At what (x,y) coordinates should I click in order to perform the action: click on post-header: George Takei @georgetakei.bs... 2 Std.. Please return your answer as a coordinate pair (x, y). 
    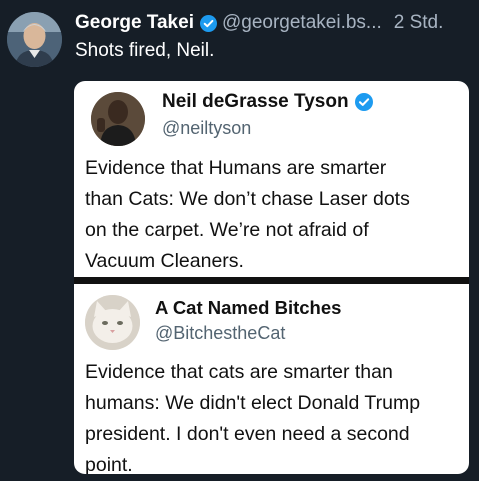
    Looking at the image, I should click on (273, 23).